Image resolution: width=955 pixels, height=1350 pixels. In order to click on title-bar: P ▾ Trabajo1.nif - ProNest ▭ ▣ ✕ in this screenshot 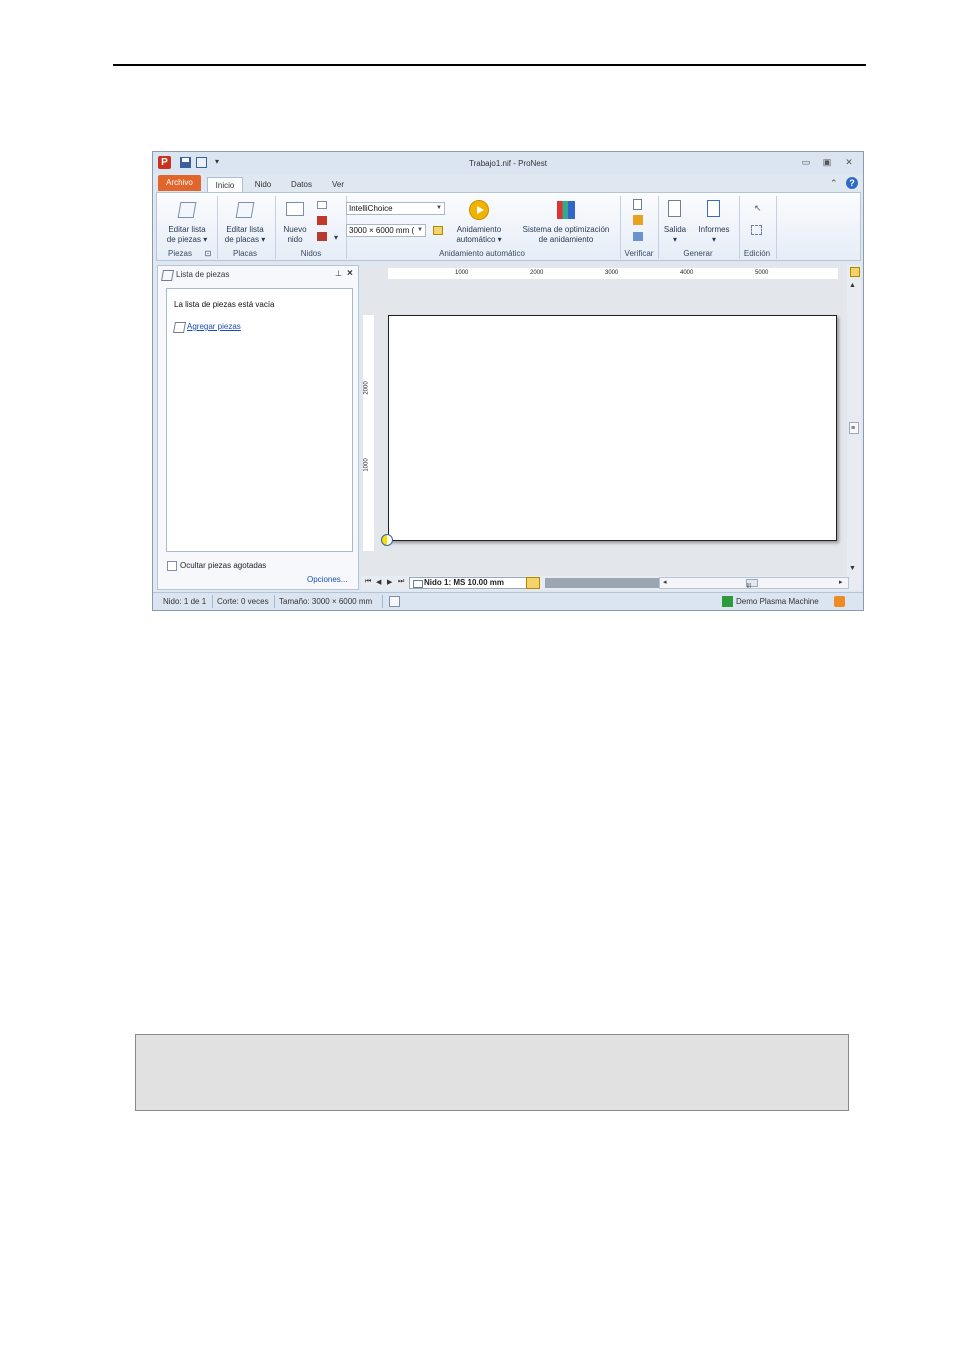, I will do `click(508, 163)`.